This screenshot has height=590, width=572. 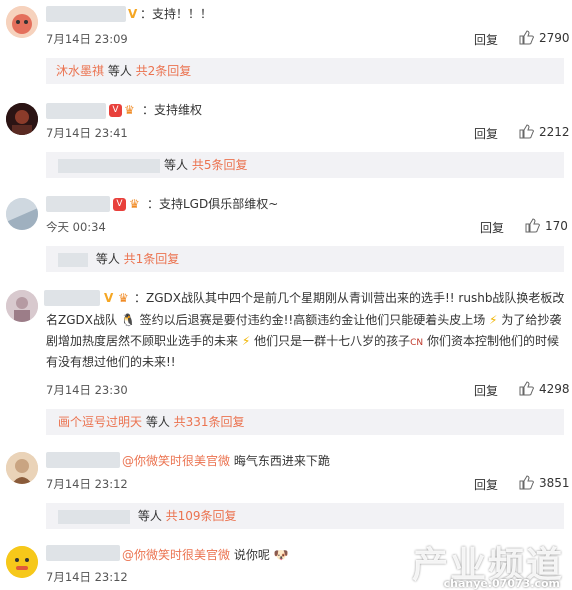 I want to click on comment-text-line-3-part-1: 剧增加热度居然不顾职业选手的未来, so click(x=142, y=341).